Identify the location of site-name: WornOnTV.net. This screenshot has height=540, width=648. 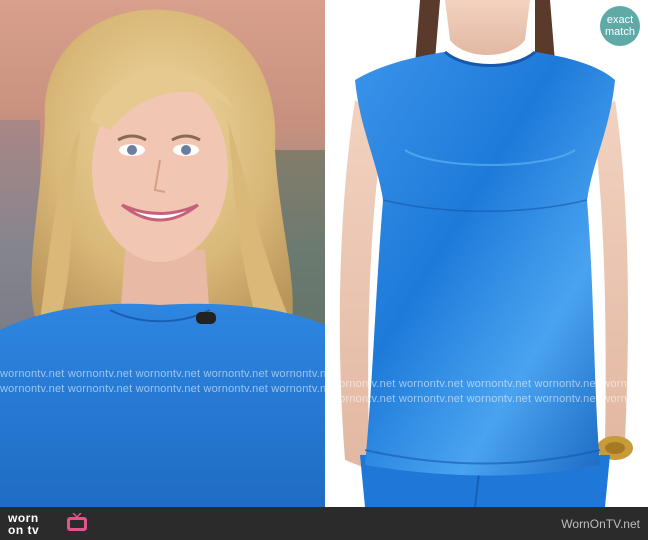
(600, 524).